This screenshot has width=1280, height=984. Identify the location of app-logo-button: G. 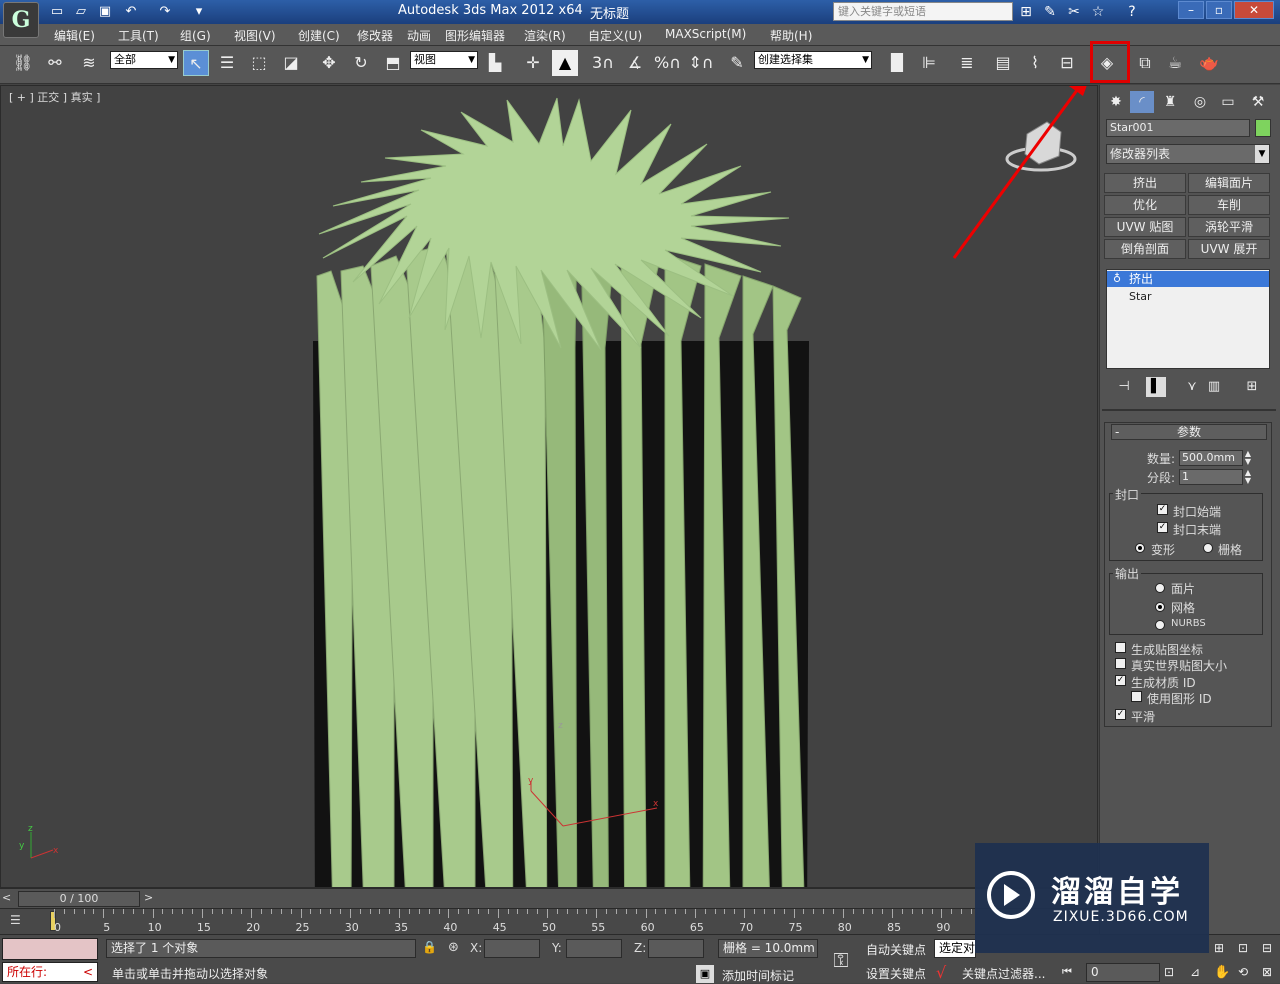
(21, 20).